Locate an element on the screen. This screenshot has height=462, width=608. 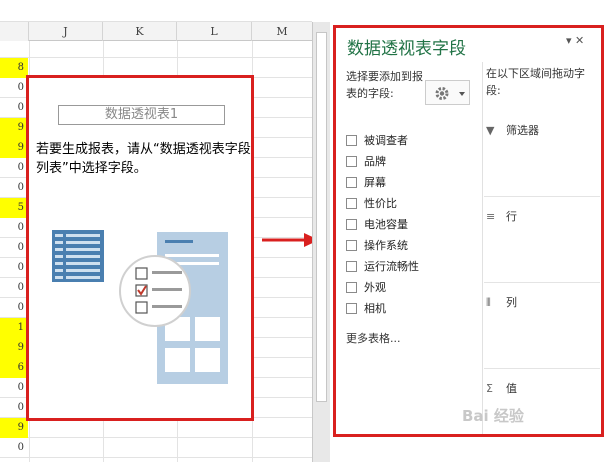
formula-strip is located at coordinates (156, 11).